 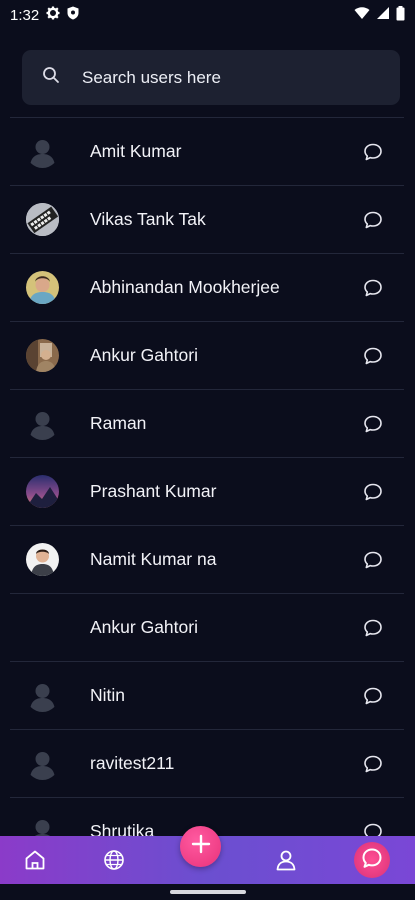 I want to click on user-name: ravitest211, so click(x=132, y=763).